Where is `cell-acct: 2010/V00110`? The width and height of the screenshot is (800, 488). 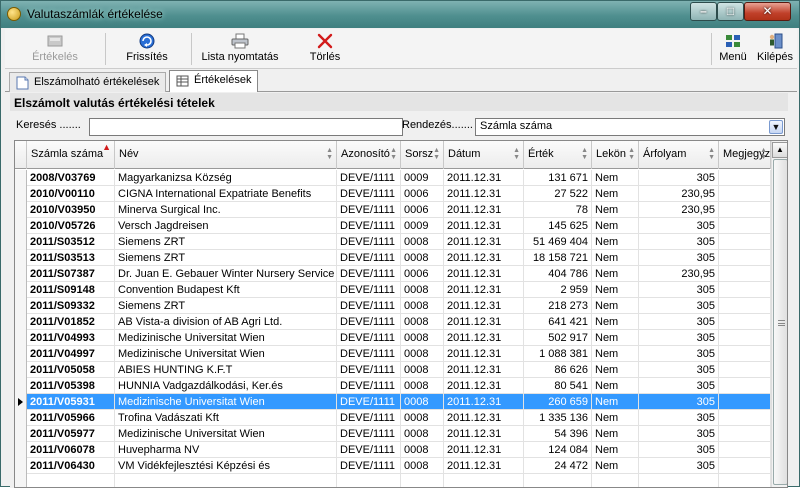
cell-acct: 2010/V00110 is located at coordinates (71, 194).